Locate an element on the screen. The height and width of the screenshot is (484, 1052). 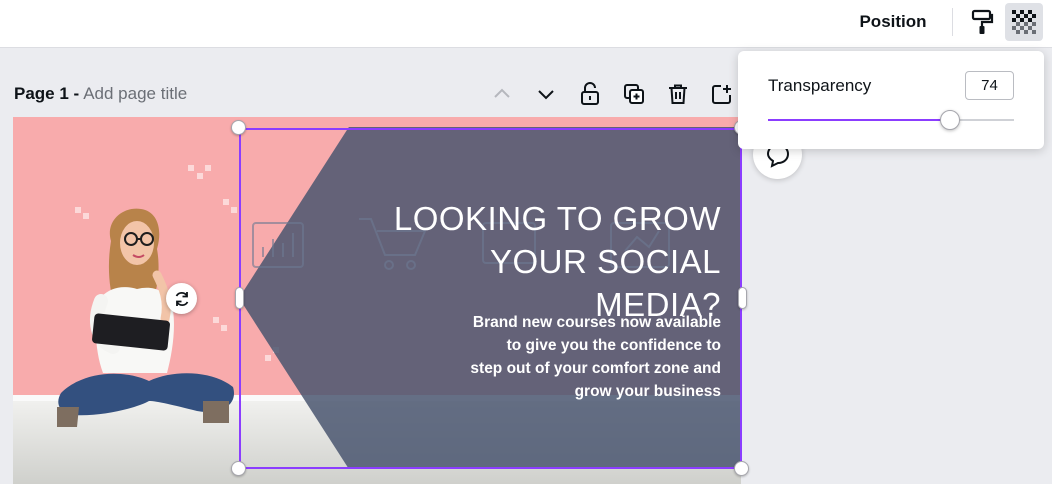
transparency-button is located at coordinates (1024, 22).